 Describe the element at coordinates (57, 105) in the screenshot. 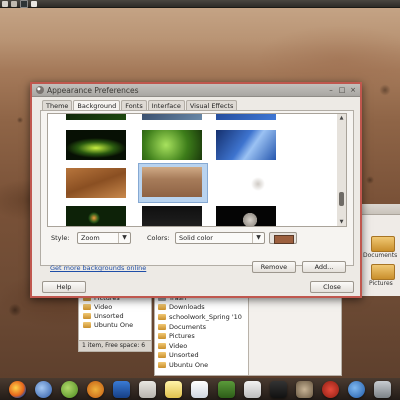

I see `tab-theme: Theme` at that location.